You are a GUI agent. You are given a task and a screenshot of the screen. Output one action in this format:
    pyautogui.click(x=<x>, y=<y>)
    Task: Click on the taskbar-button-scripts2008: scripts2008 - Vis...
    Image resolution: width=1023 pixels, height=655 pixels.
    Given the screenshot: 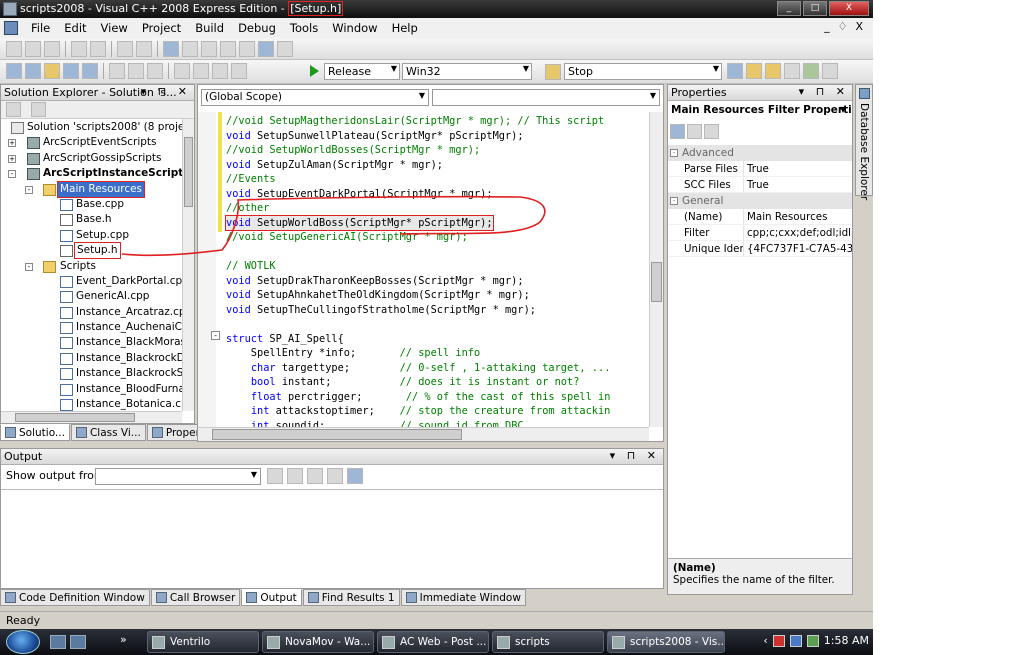 What is the action you would take?
    pyautogui.click(x=666, y=642)
    